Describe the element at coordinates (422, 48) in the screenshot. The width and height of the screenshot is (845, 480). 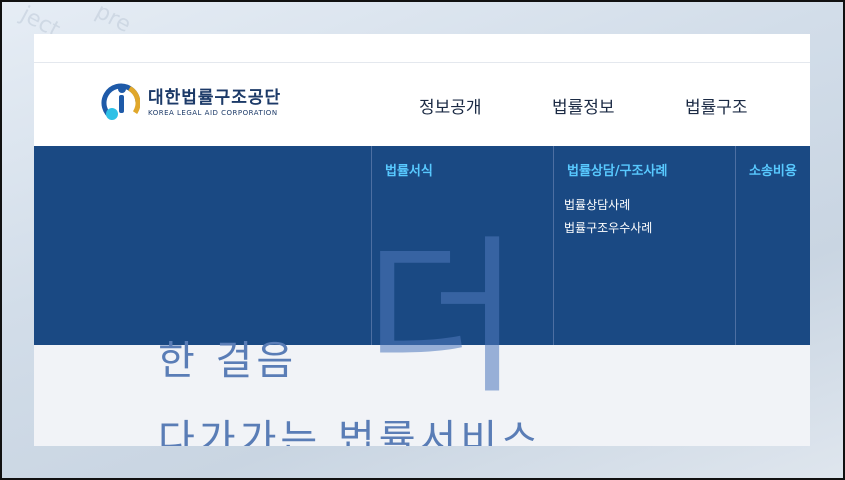
I see `top-utility-bar` at that location.